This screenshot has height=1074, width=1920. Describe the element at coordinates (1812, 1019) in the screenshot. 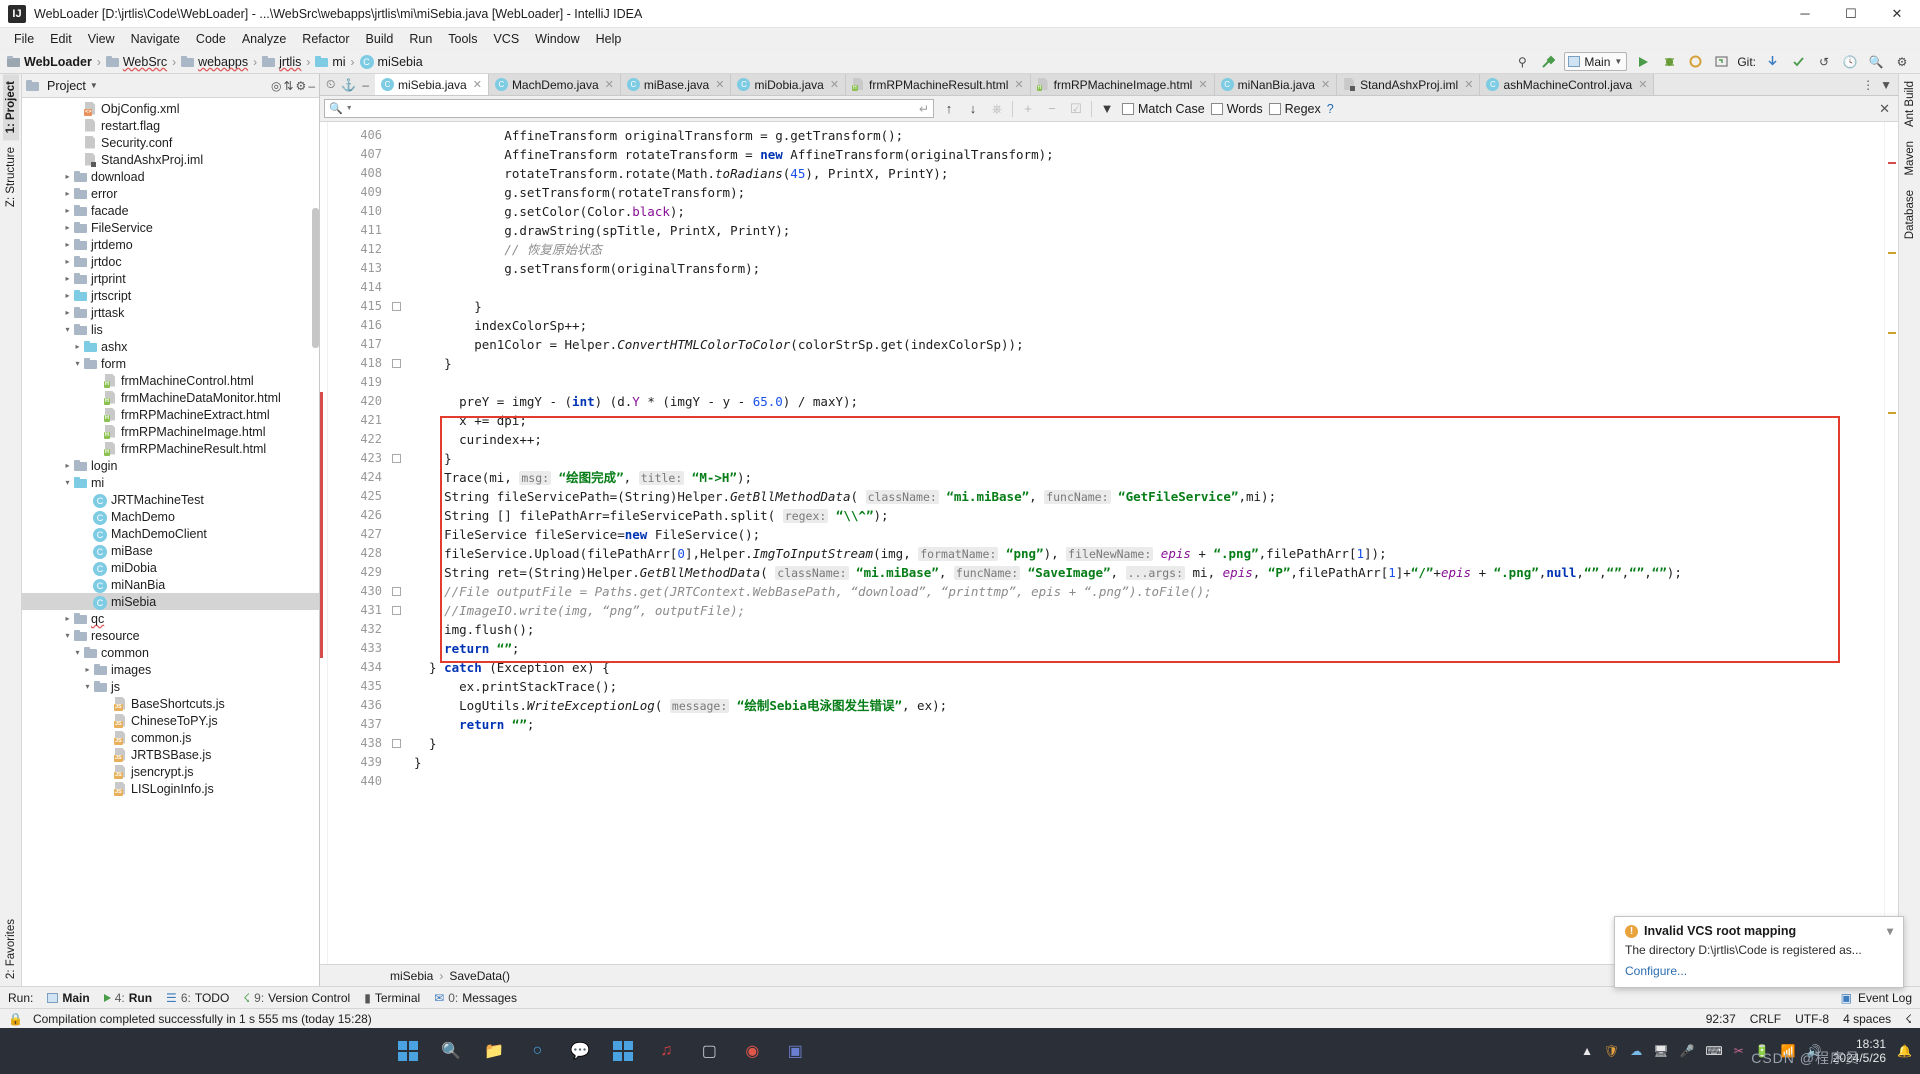

I see `file-encoding: UTF-8` at that location.